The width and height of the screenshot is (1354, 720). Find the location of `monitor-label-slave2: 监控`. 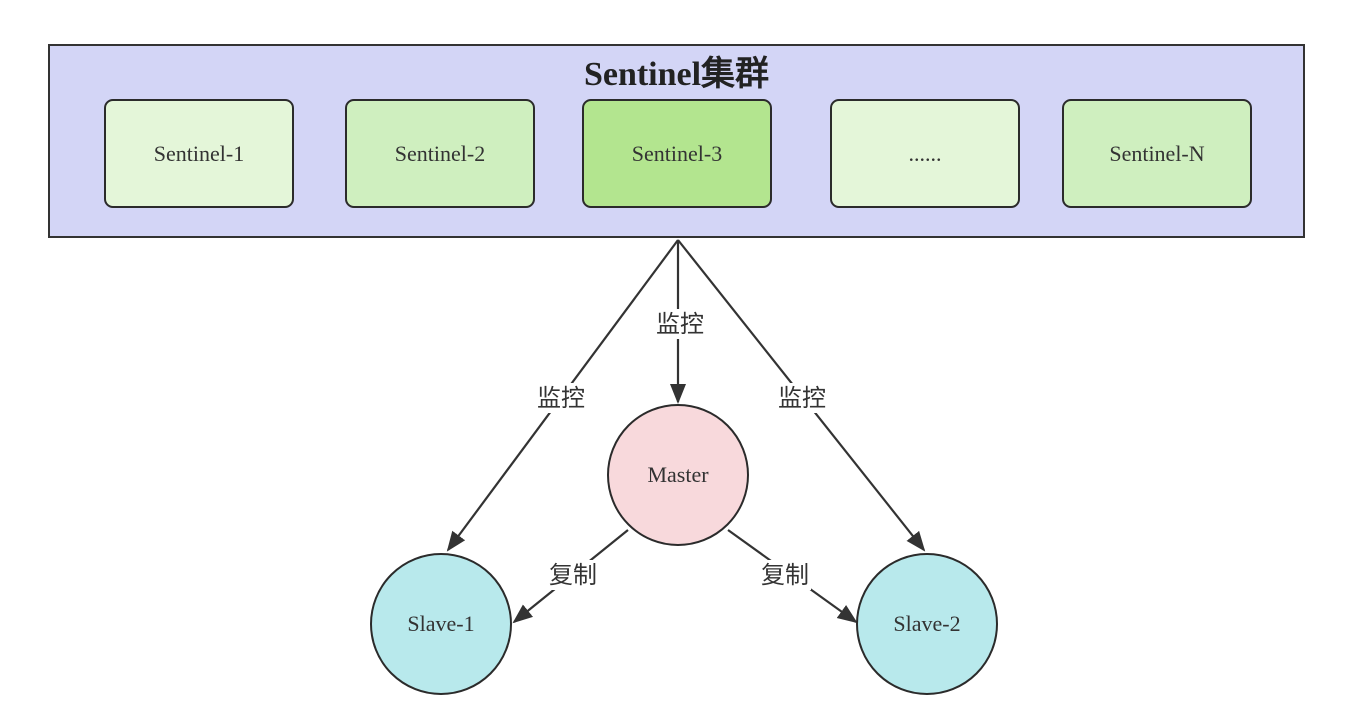

monitor-label-slave2: 监控 is located at coordinates (802, 398).